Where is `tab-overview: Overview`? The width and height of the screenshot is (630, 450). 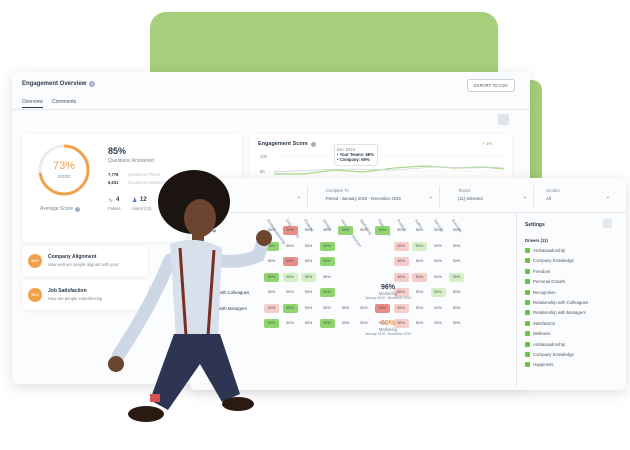
tab-overview: Overview is located at coordinates (32, 103).